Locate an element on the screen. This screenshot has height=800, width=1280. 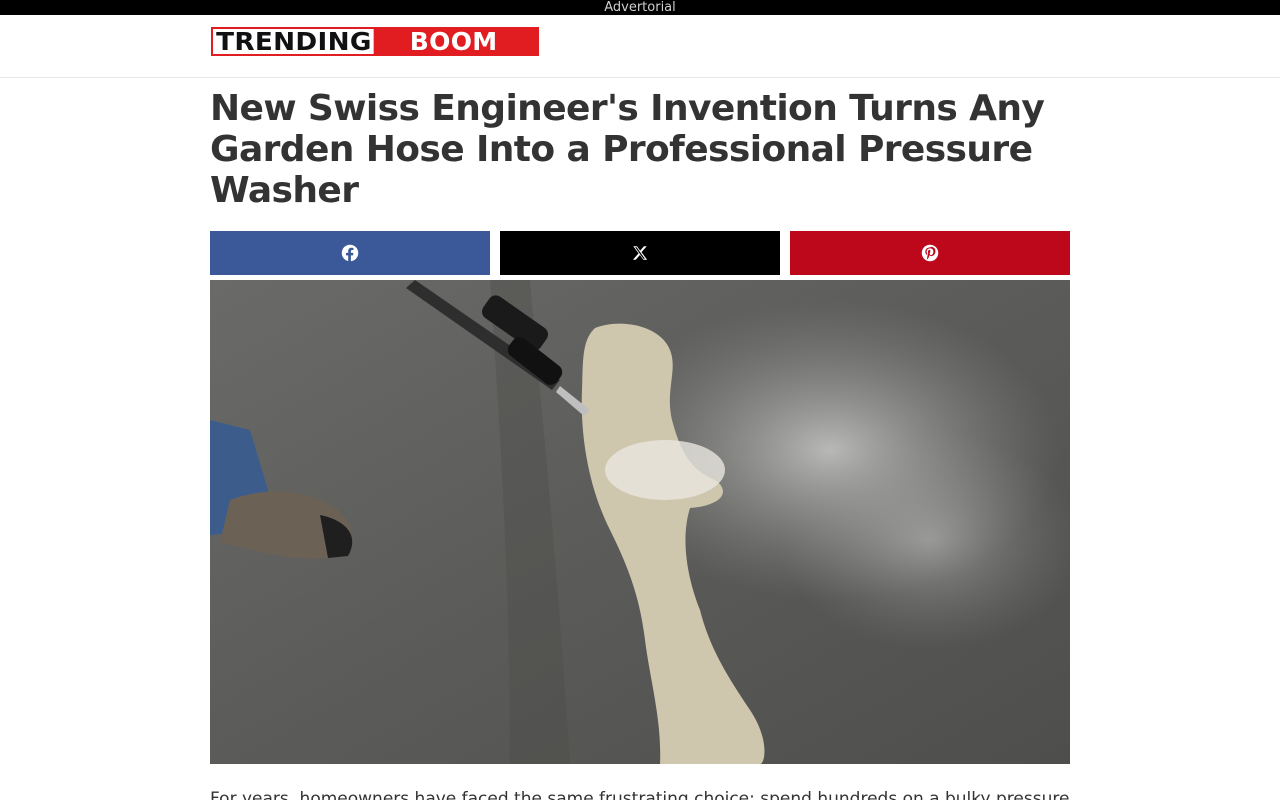
logo-text-trending: TRENDING is located at coordinates (293, 41).